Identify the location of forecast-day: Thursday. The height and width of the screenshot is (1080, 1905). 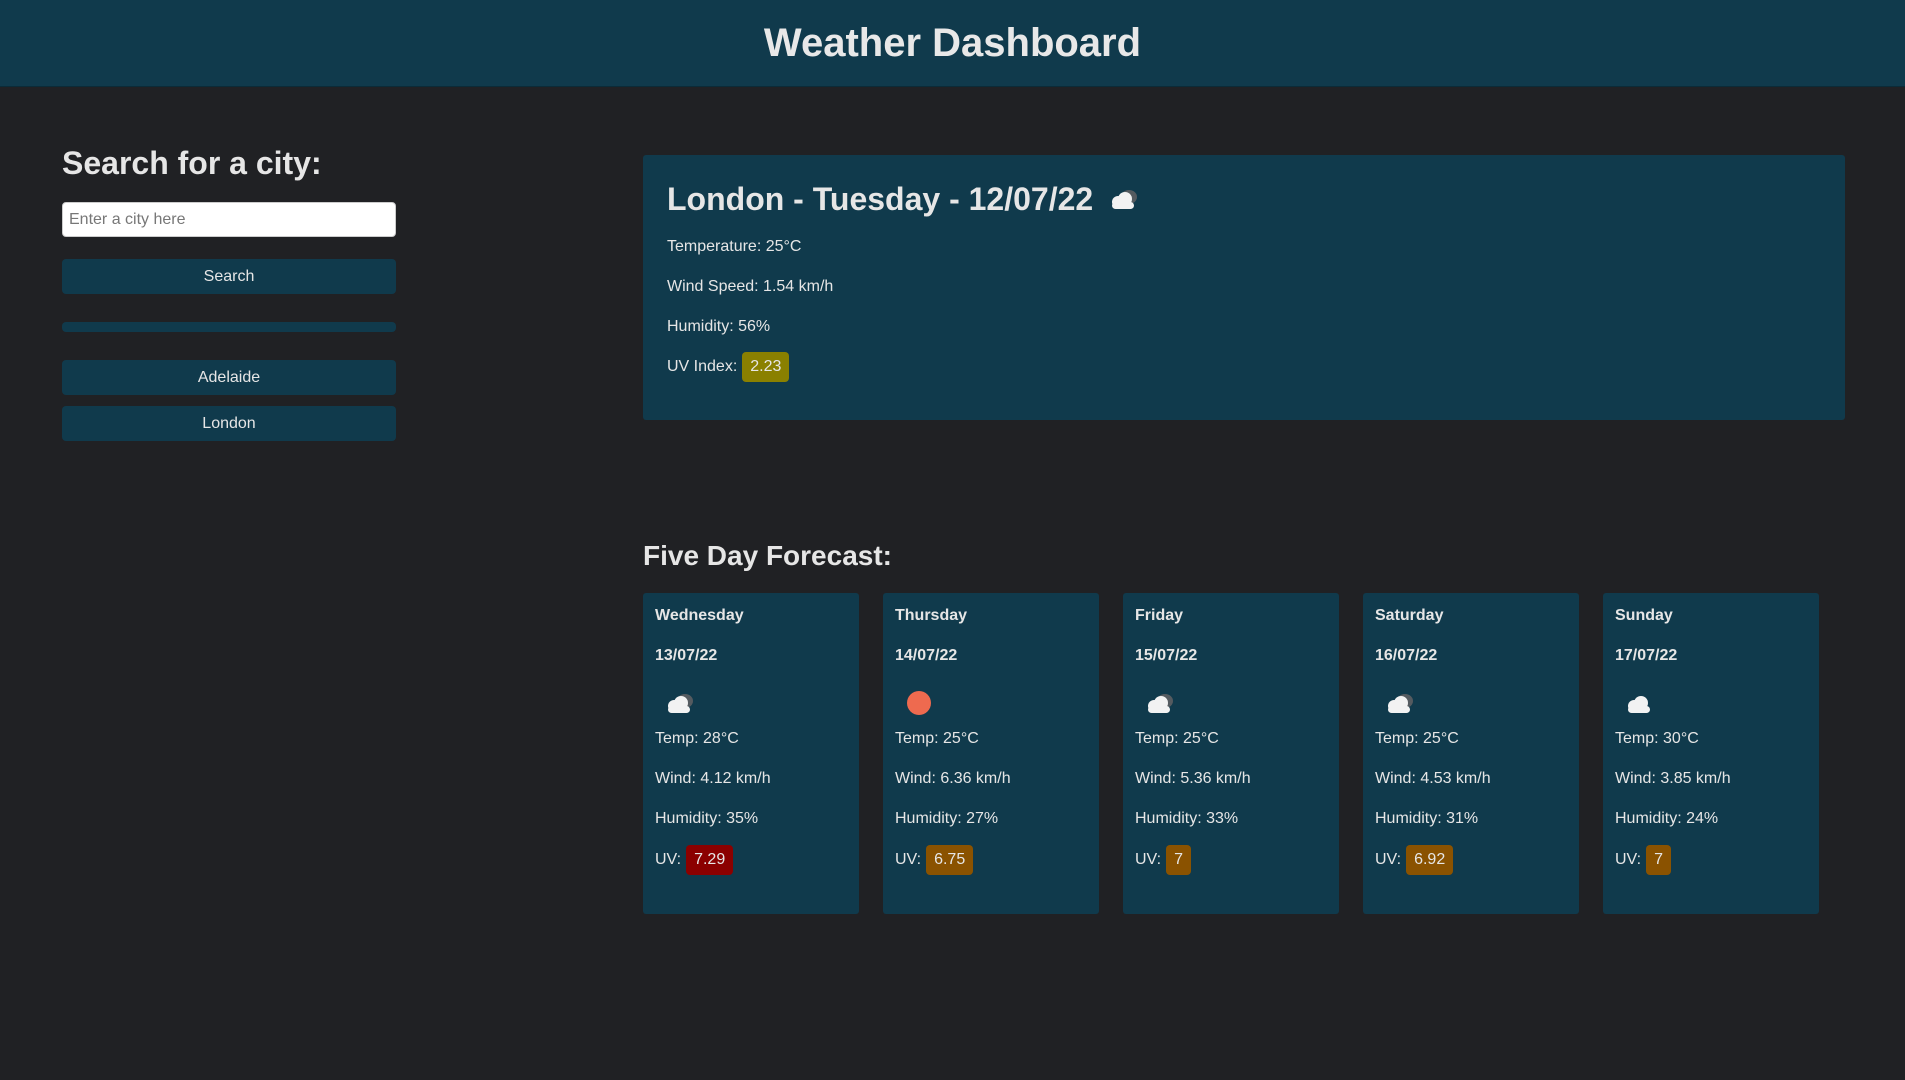
(931, 615).